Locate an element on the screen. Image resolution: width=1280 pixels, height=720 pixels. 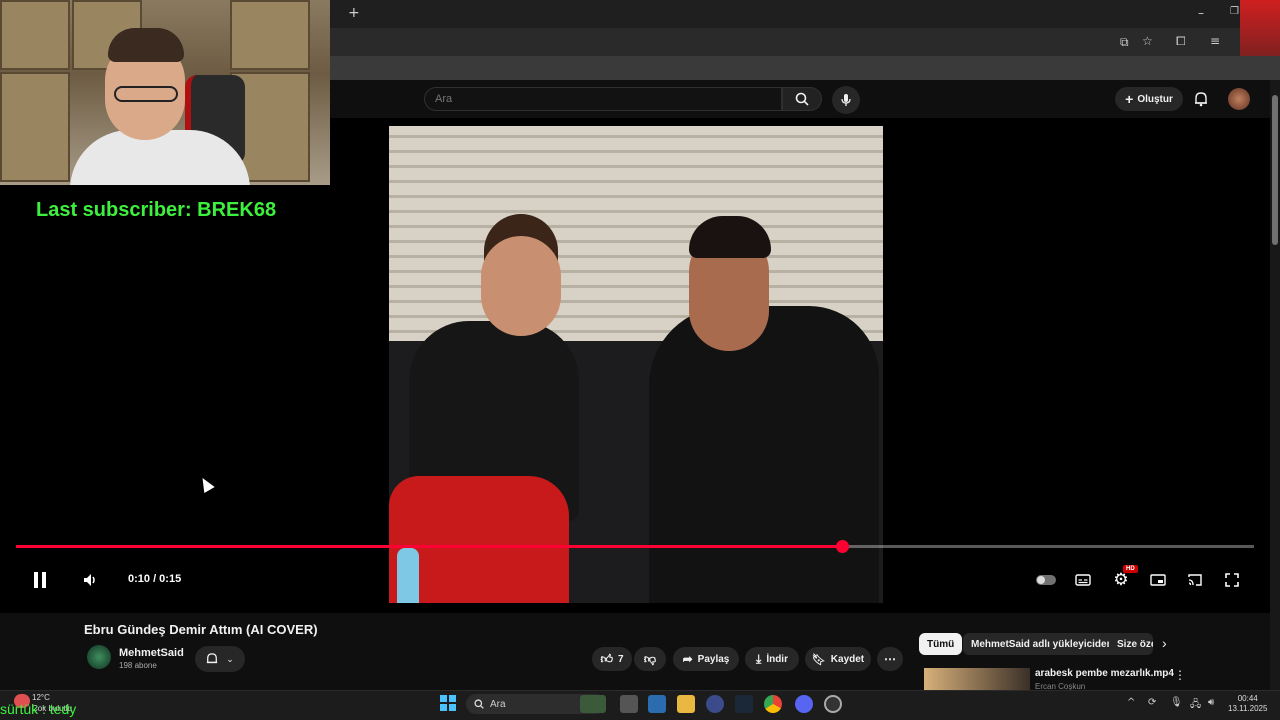
taskbar-widget-icon is located at coordinates (593, 704).